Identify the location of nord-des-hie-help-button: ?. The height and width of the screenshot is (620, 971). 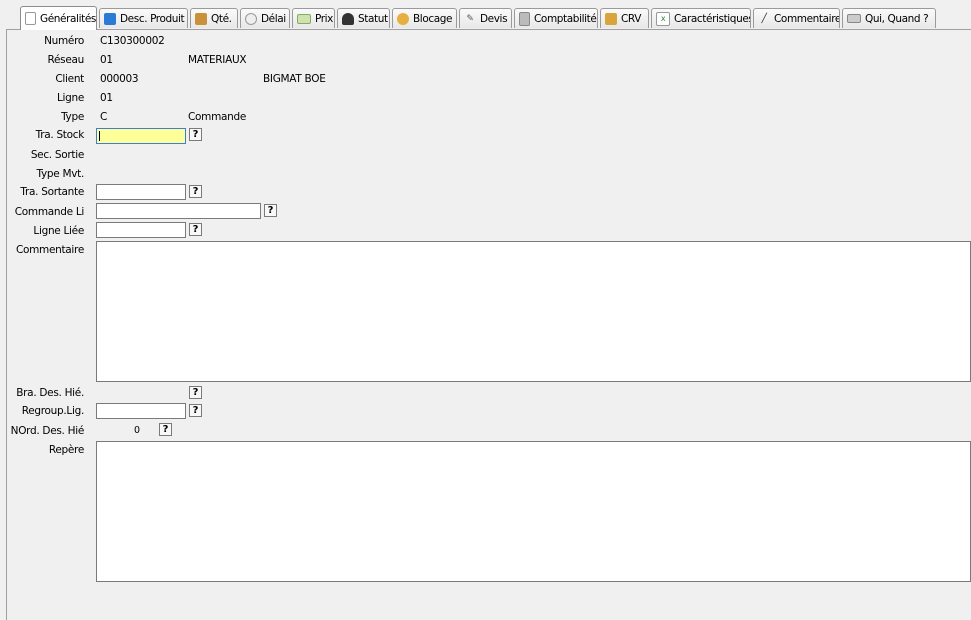
(165, 429).